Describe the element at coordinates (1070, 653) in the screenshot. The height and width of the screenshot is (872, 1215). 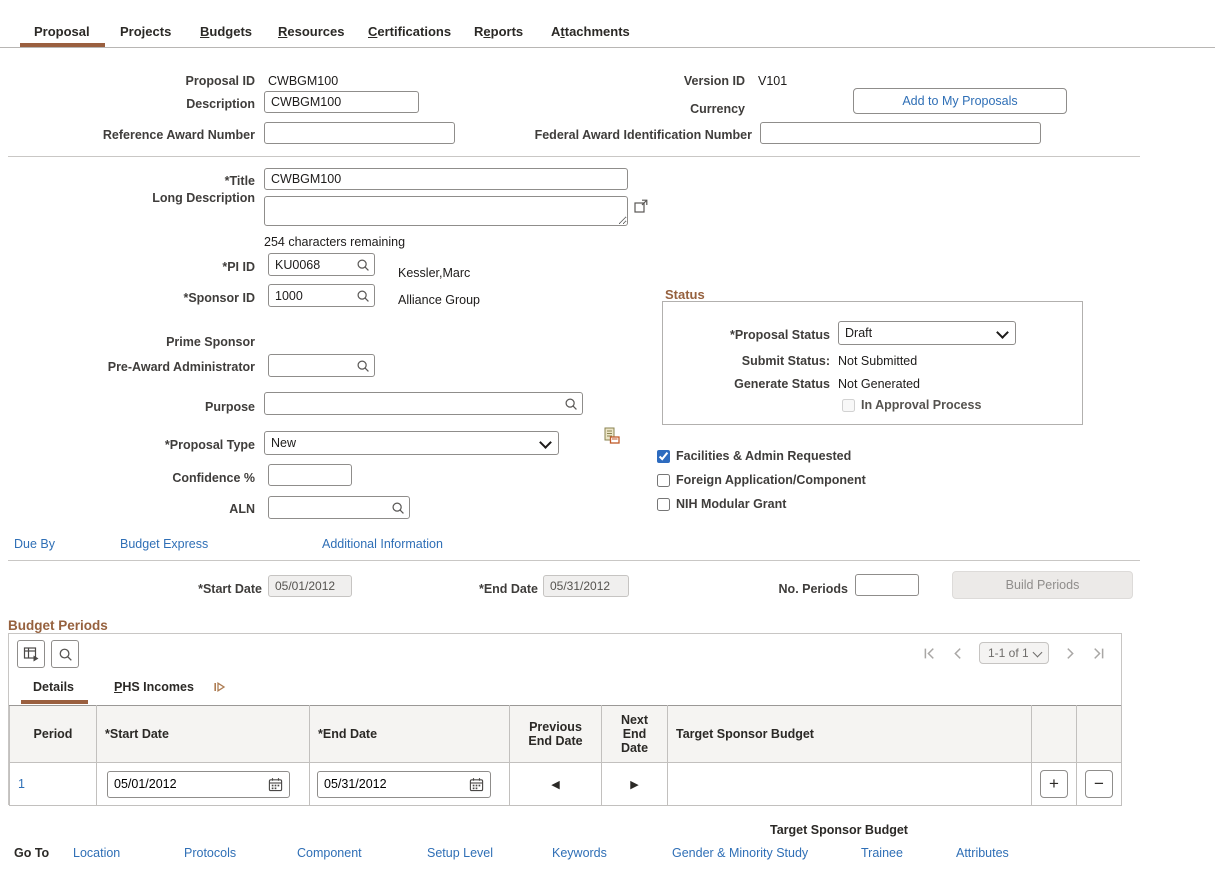
I see `pager-next-icon` at that location.